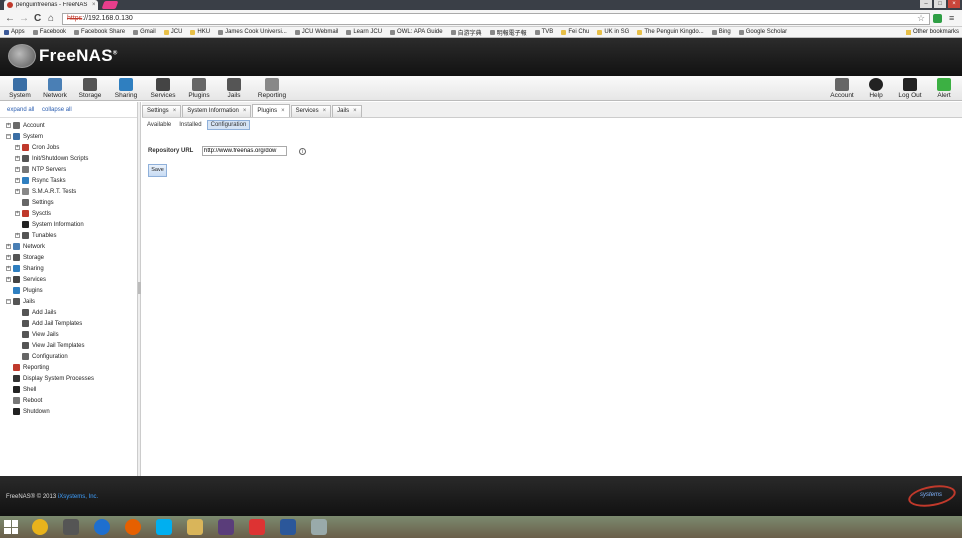  I want to click on subtab-available: Available, so click(159, 125).